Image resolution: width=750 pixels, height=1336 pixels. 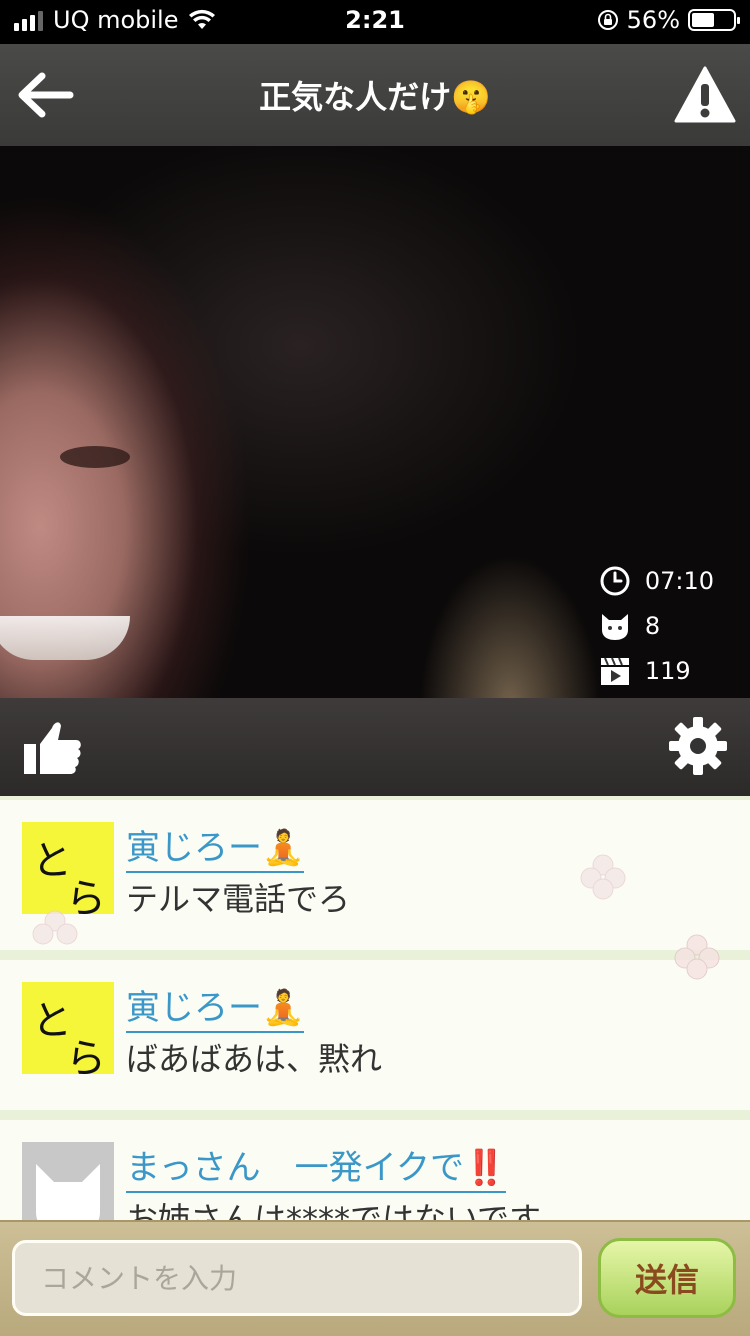 I want to click on status-right: 56%, so click(x=668, y=20).